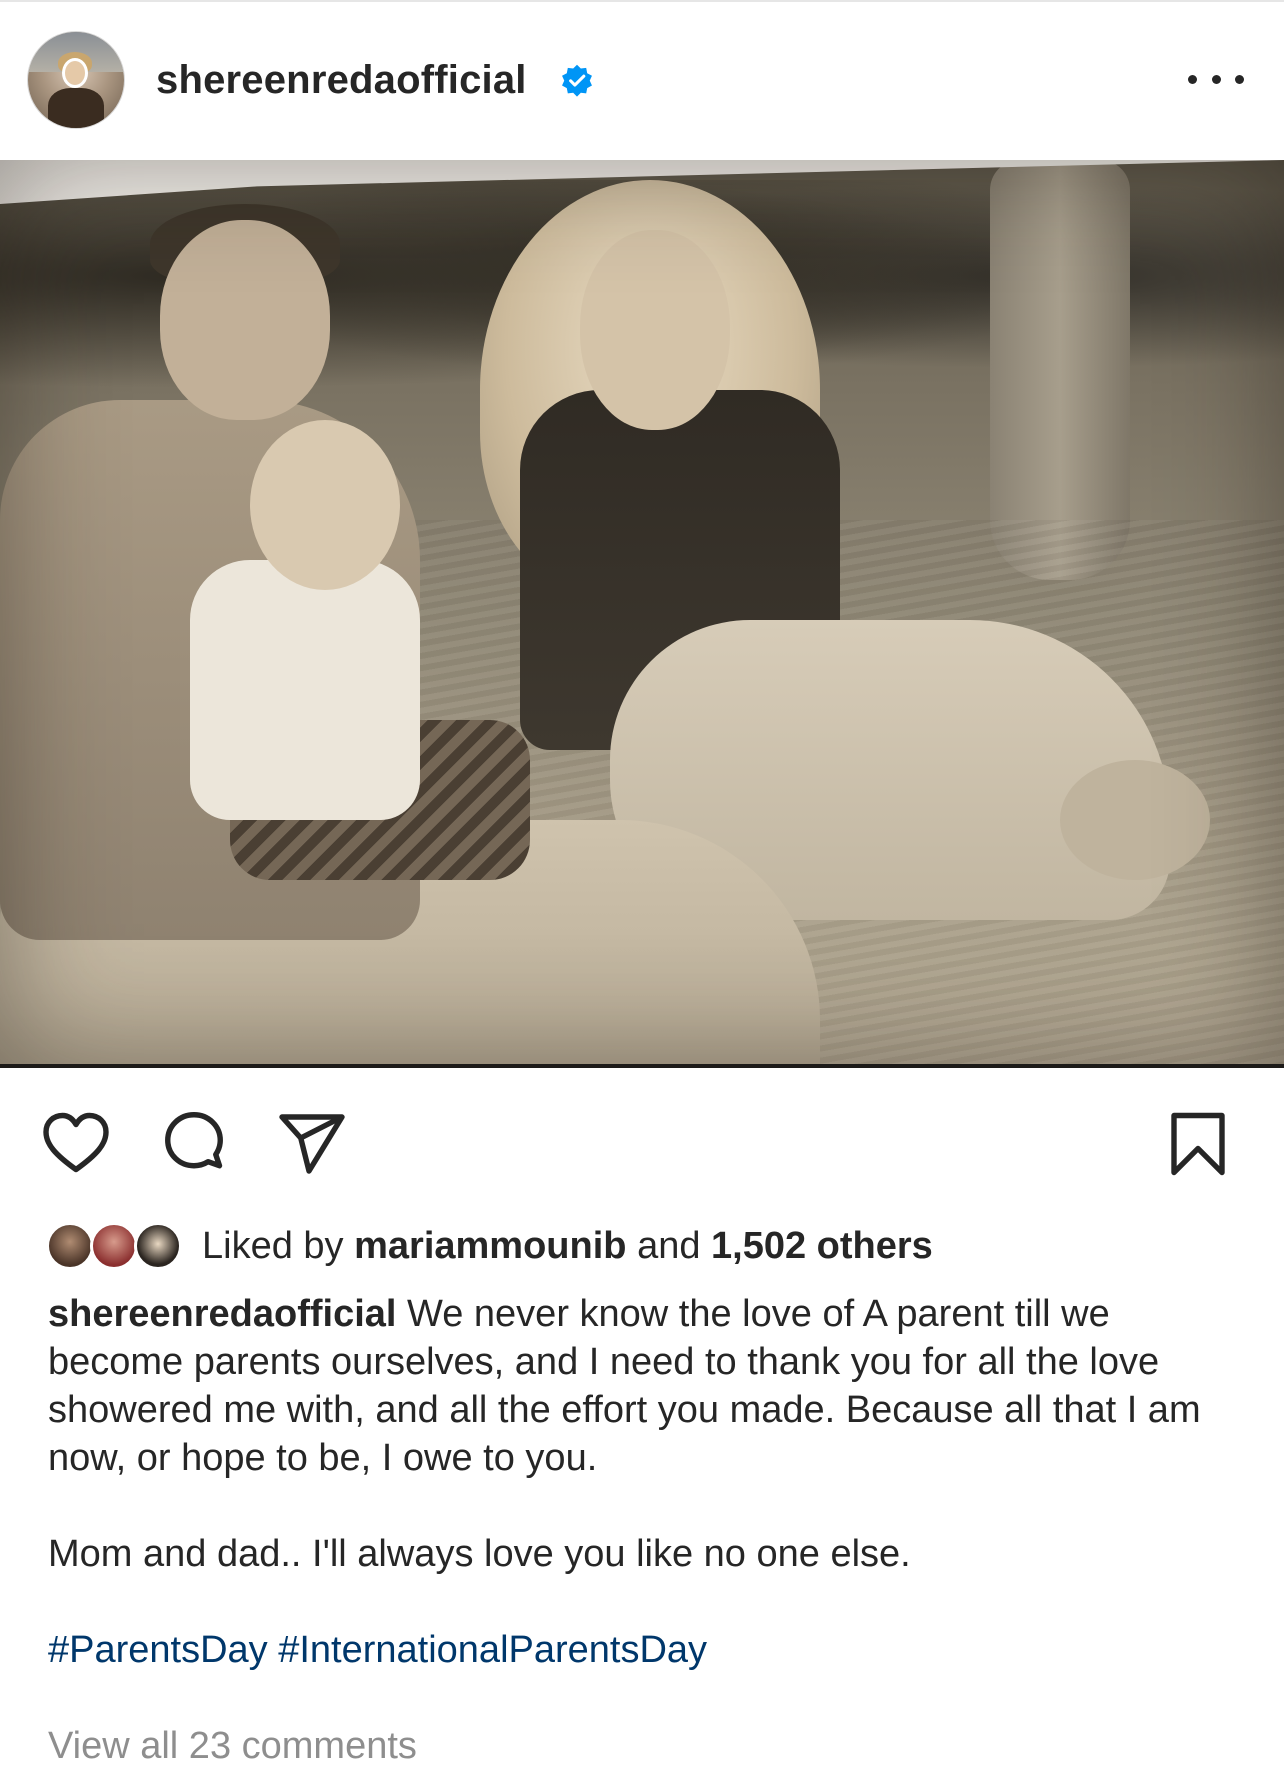 The image size is (1284, 1773). I want to click on view-all-comments-link: View all 23 comments, so click(232, 1746).